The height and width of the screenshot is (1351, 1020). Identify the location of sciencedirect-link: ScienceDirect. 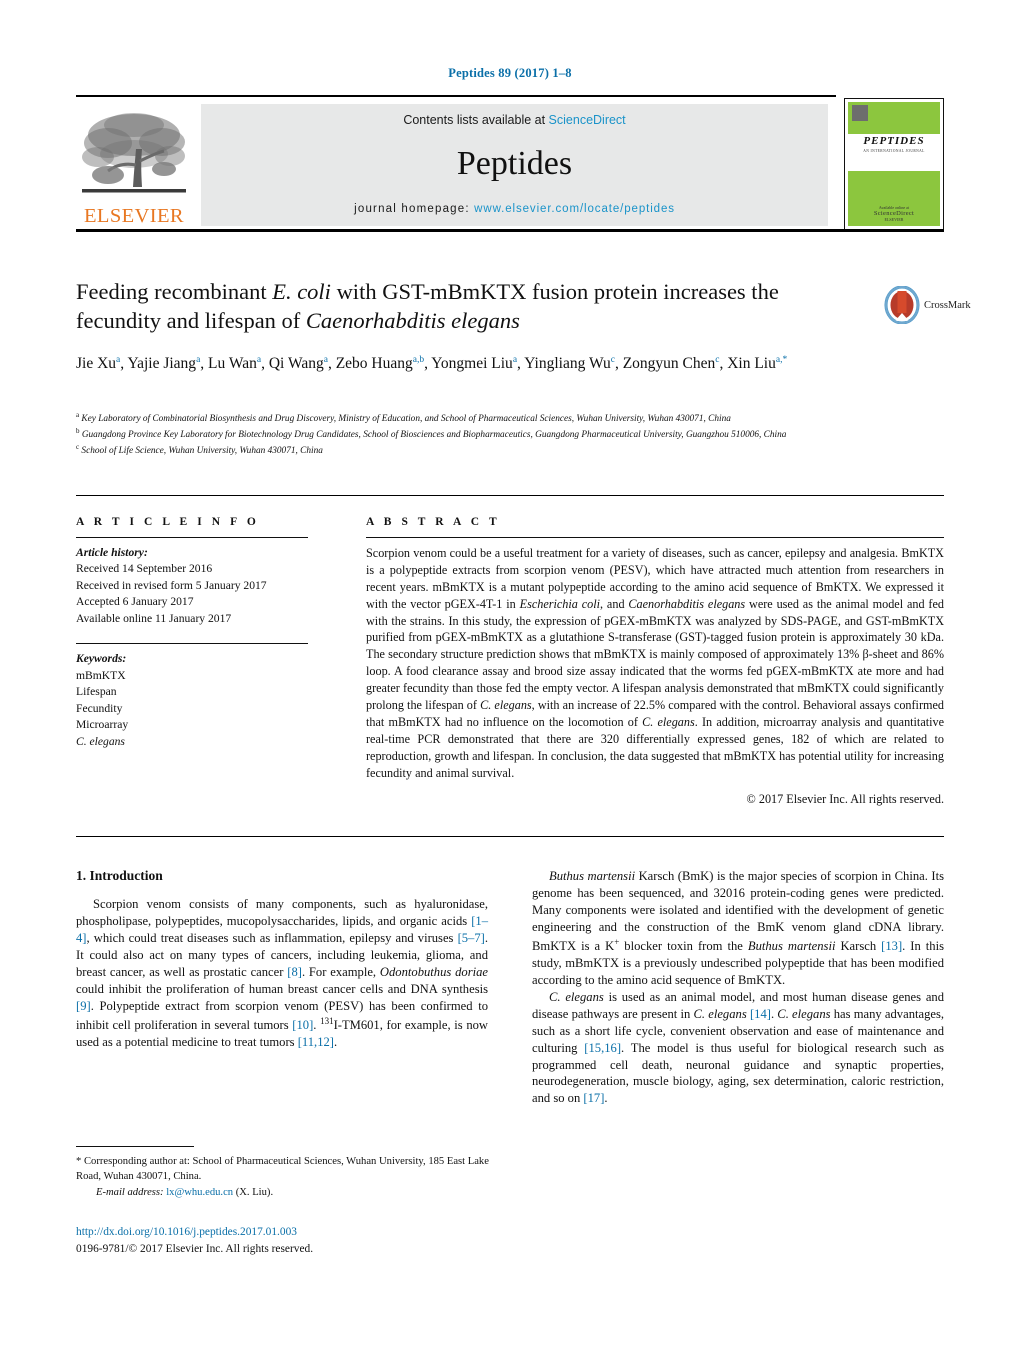
(587, 120).